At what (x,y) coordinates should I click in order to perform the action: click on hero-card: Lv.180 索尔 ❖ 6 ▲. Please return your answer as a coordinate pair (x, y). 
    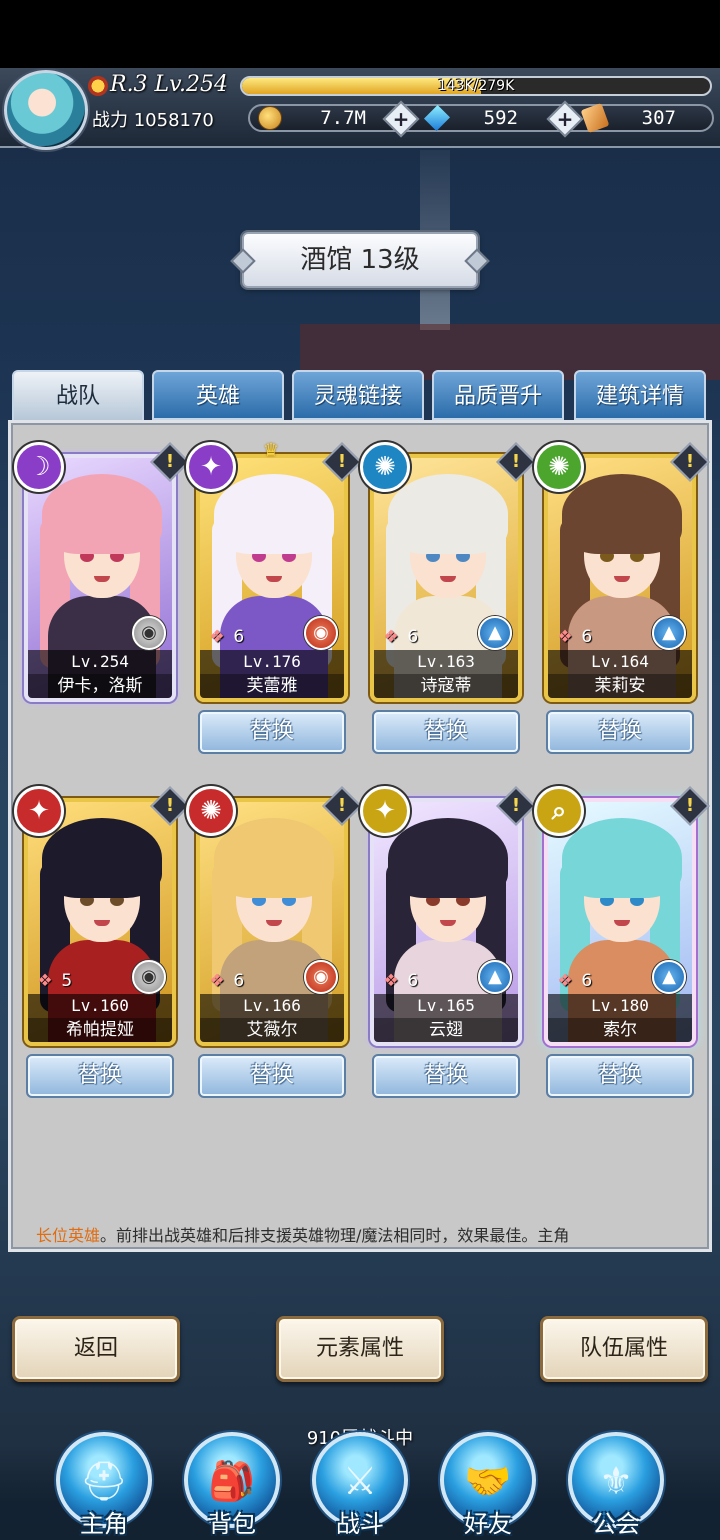
    Looking at the image, I should click on (620, 922).